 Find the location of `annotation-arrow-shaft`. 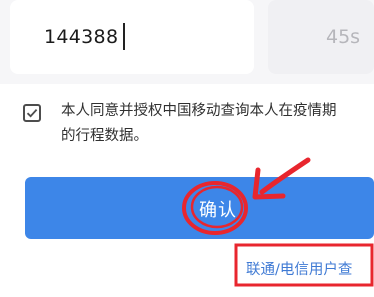

annotation-arrow-shaft is located at coordinates (285, 176).